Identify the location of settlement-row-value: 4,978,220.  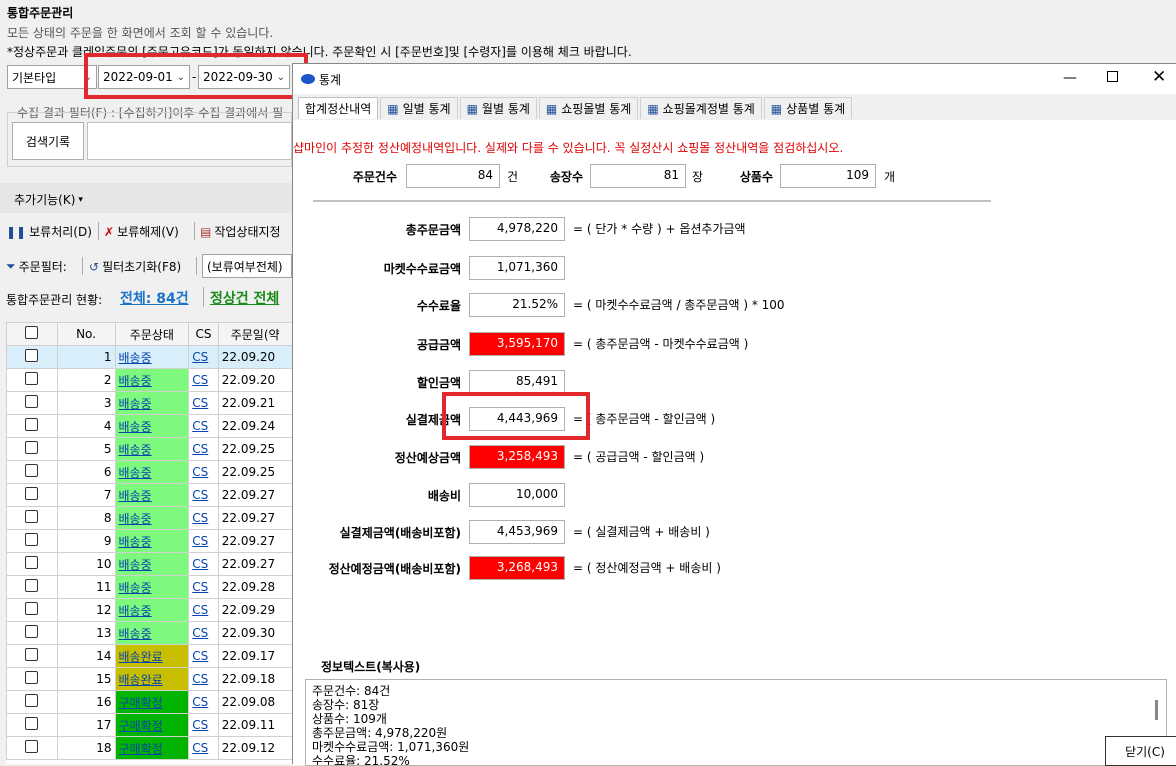
(517, 229).